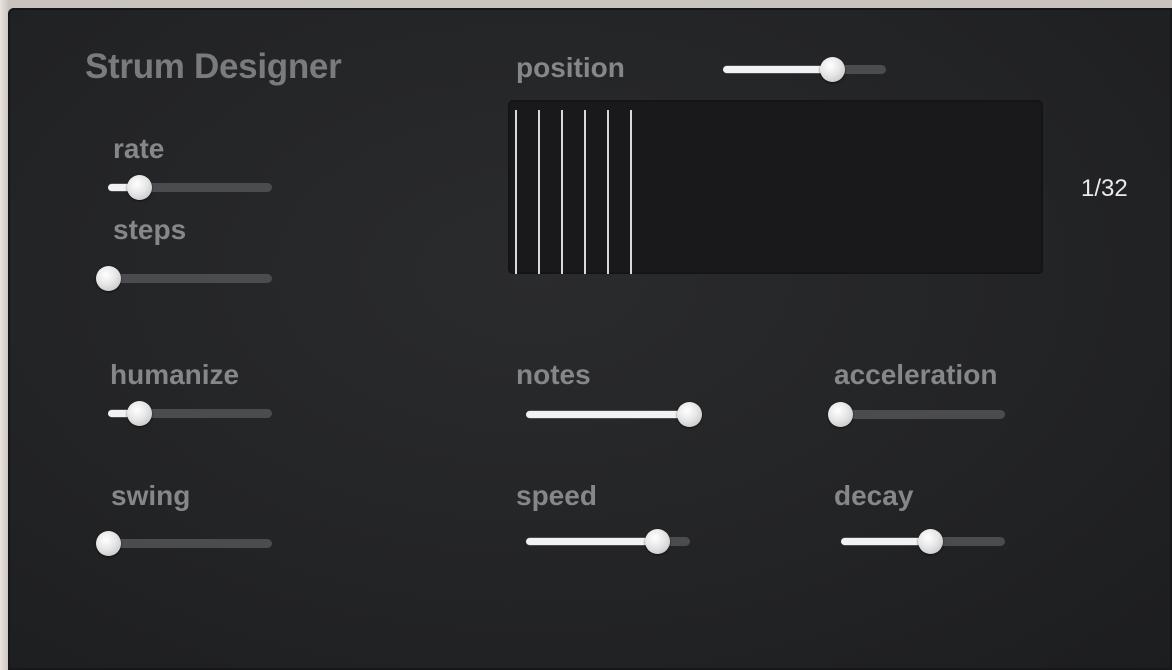  Describe the element at coordinates (139, 413) in the screenshot. I see `humanize-slider-thumb` at that location.